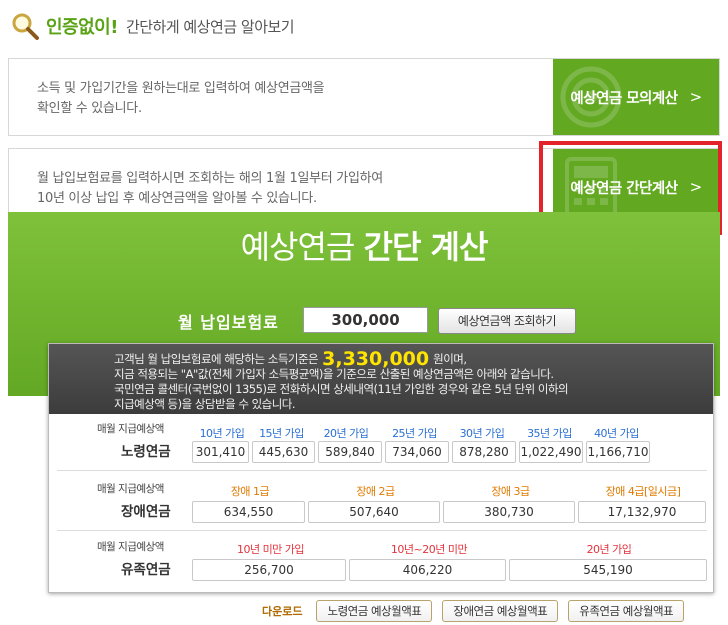 Image resolution: width=728 pixels, height=625 pixels. I want to click on value-cell: 545,190, so click(608, 570).